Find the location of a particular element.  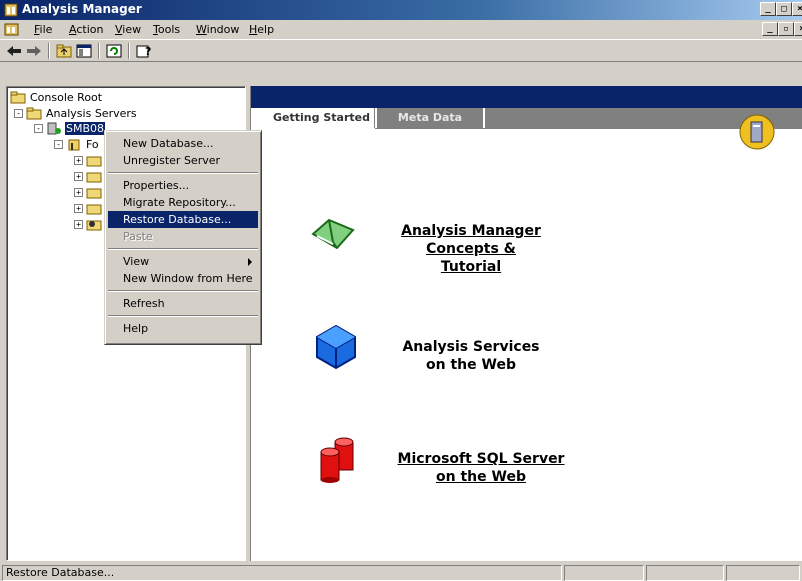

menu-view-submenu: View is located at coordinates (183, 261).